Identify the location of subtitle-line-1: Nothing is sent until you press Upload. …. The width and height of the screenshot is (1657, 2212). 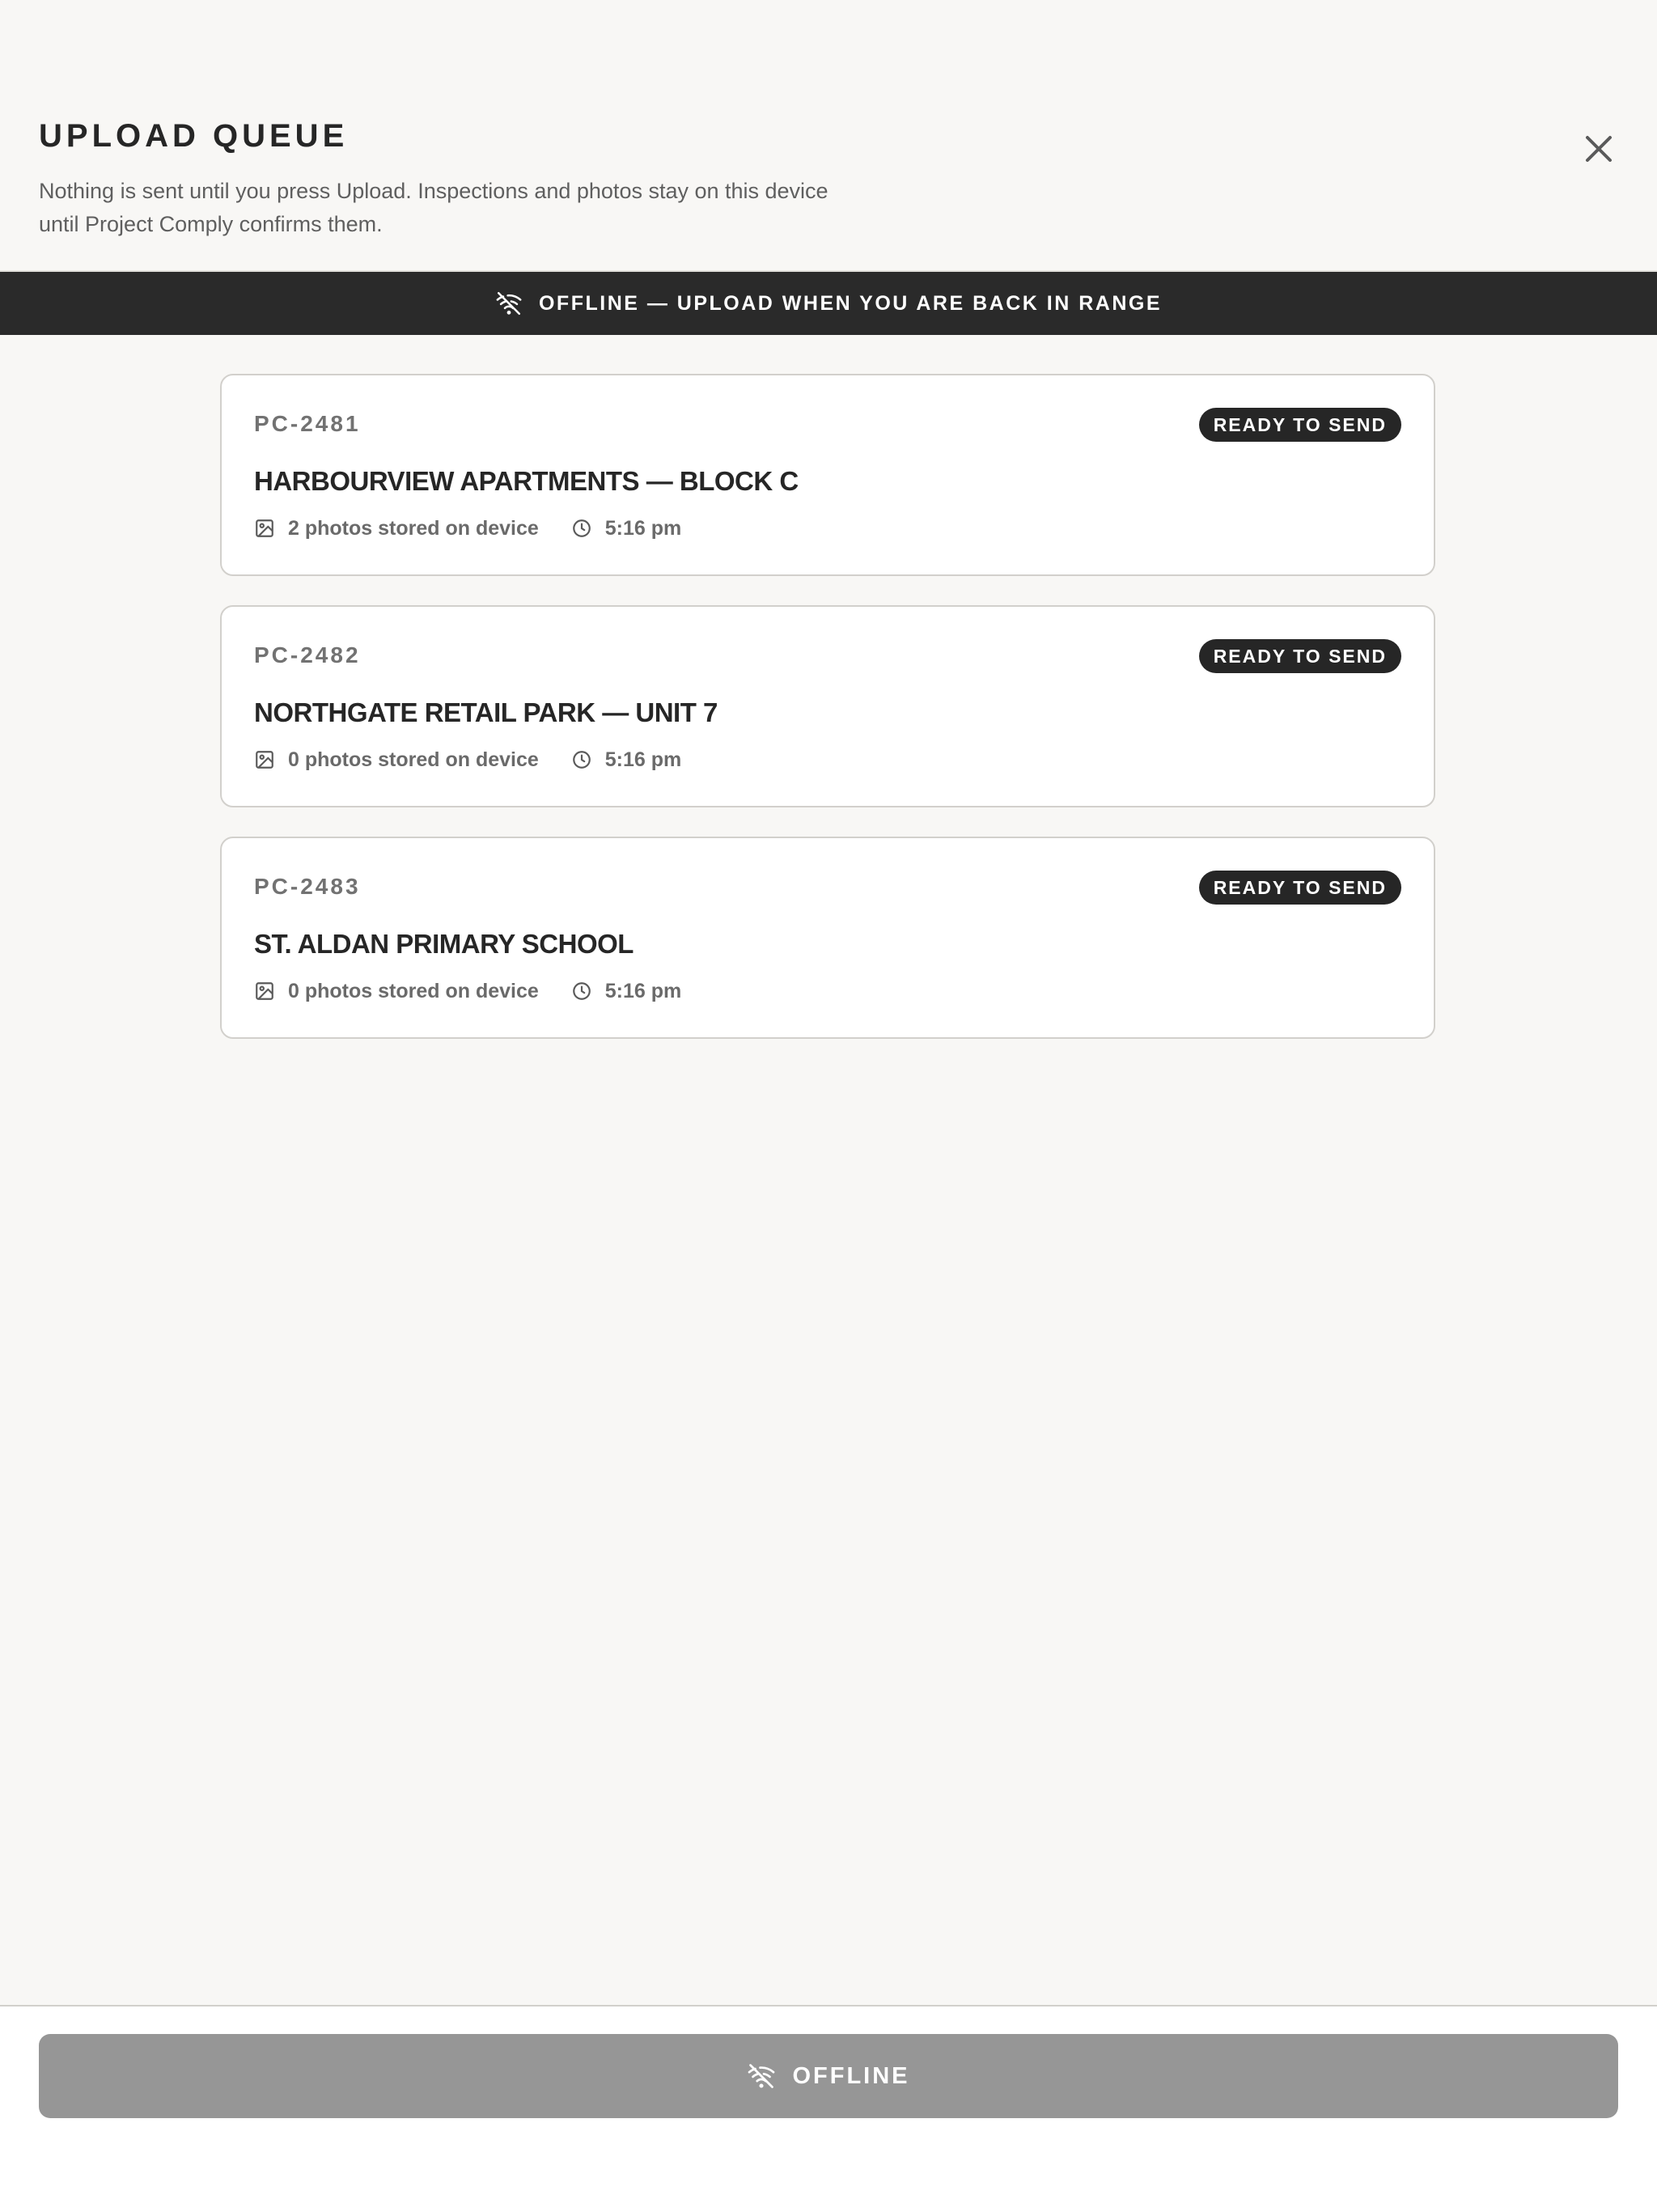
(433, 191).